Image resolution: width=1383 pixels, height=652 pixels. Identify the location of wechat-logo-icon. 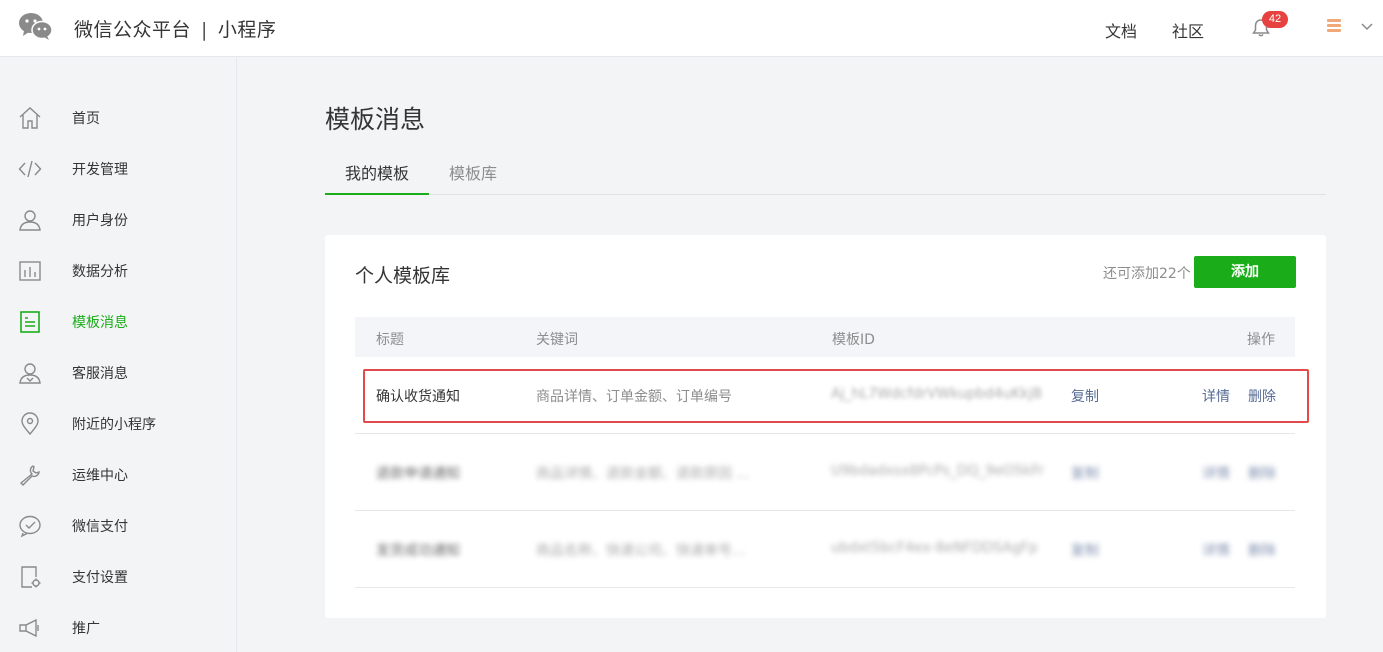
(36, 26).